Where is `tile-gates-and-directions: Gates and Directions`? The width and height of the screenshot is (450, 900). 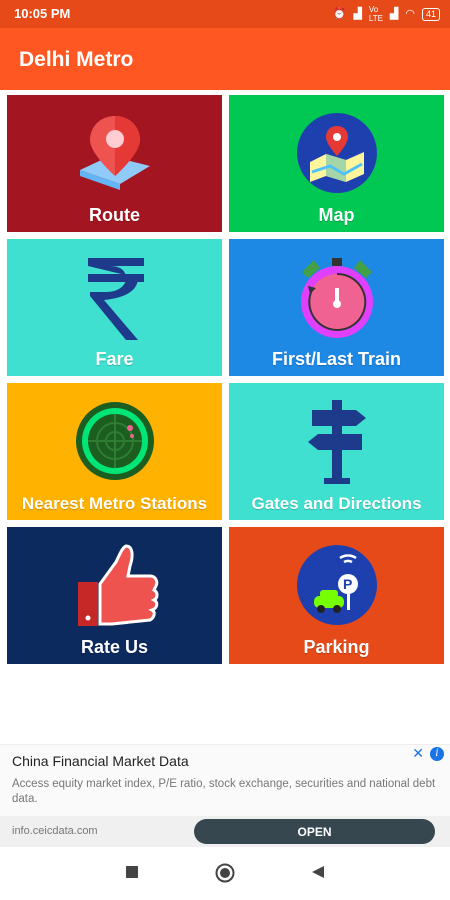 tile-gates-and-directions: Gates and Directions is located at coordinates (336, 451).